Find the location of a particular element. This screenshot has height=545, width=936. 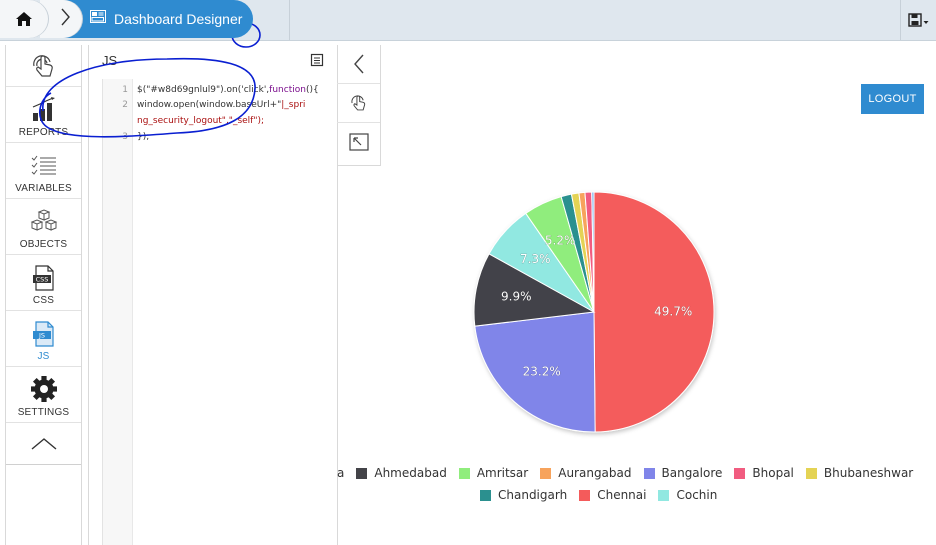

expand-tool-button is located at coordinates (358, 142).